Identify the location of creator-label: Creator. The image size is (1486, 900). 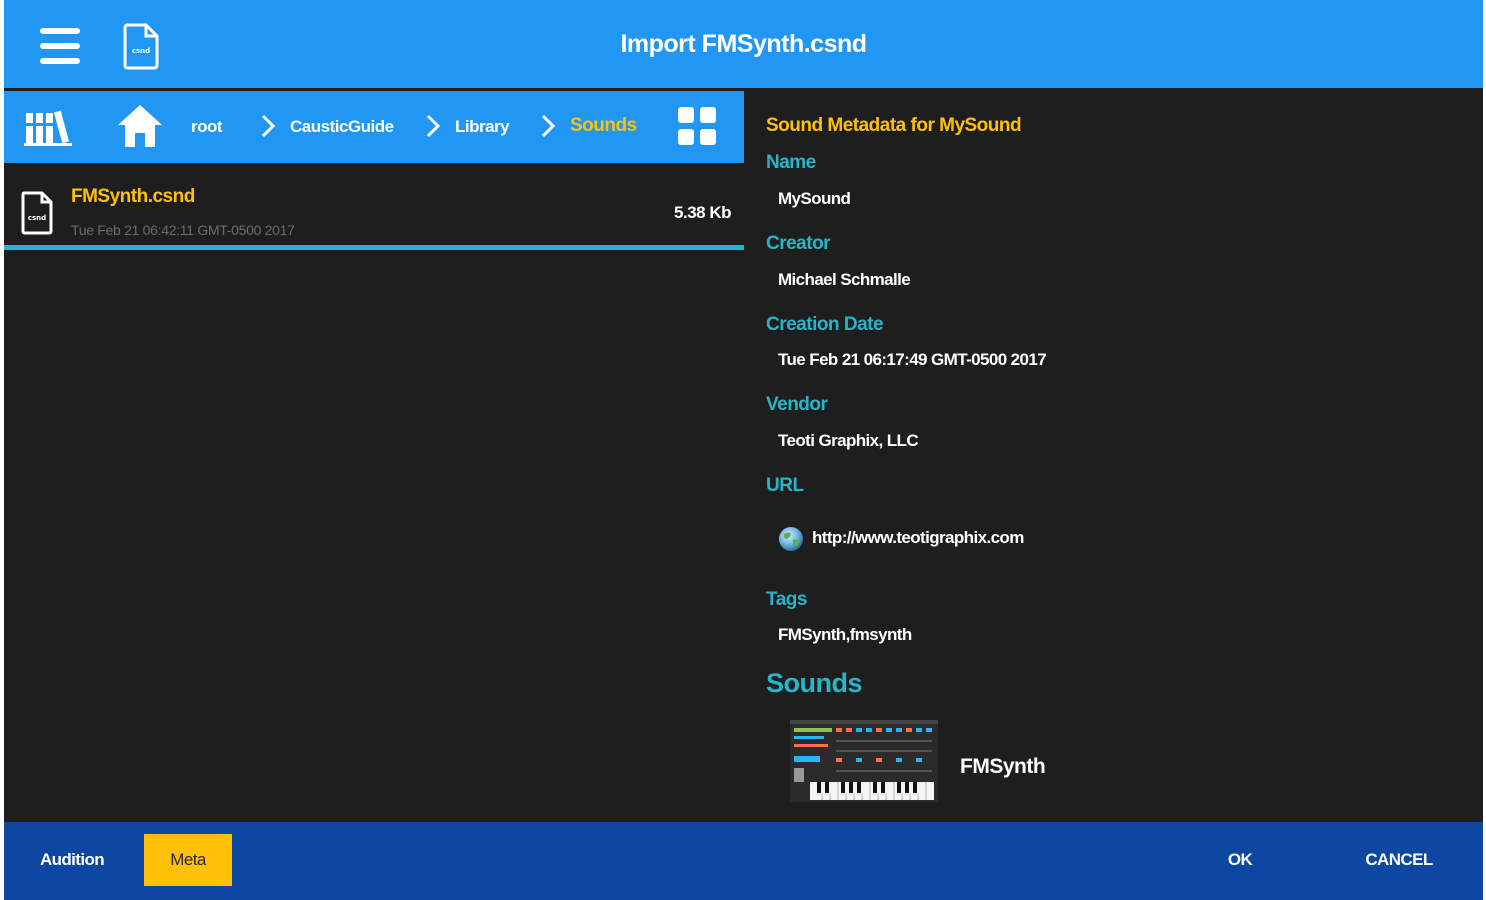
(798, 243).